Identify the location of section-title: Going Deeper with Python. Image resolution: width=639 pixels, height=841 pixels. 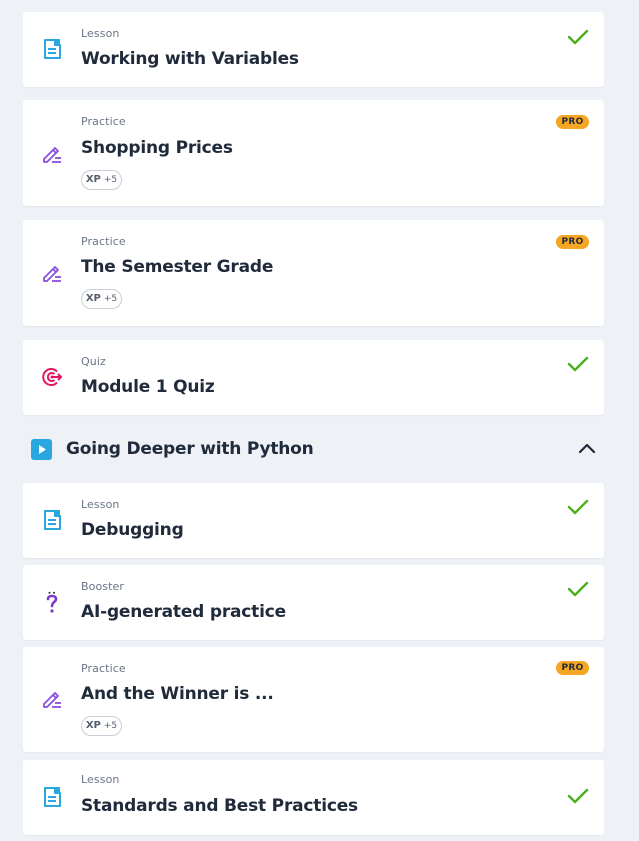
(190, 449).